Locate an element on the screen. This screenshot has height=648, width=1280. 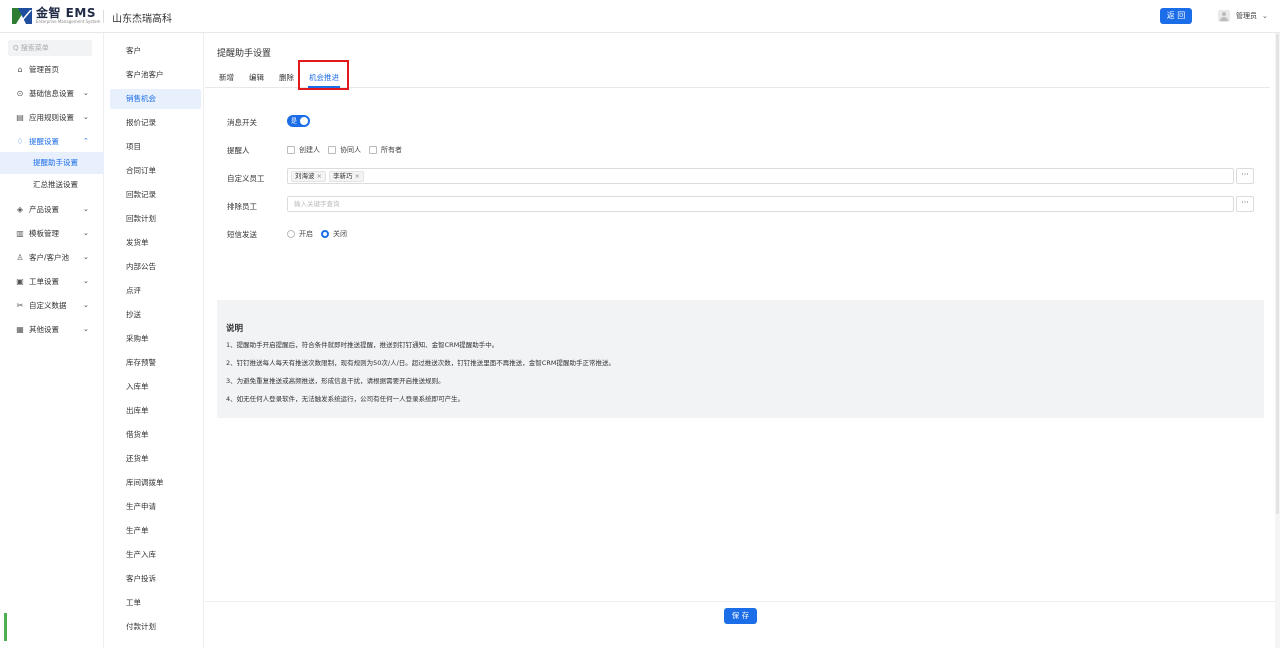
module-nav-item: 项目 is located at coordinates (155, 147).